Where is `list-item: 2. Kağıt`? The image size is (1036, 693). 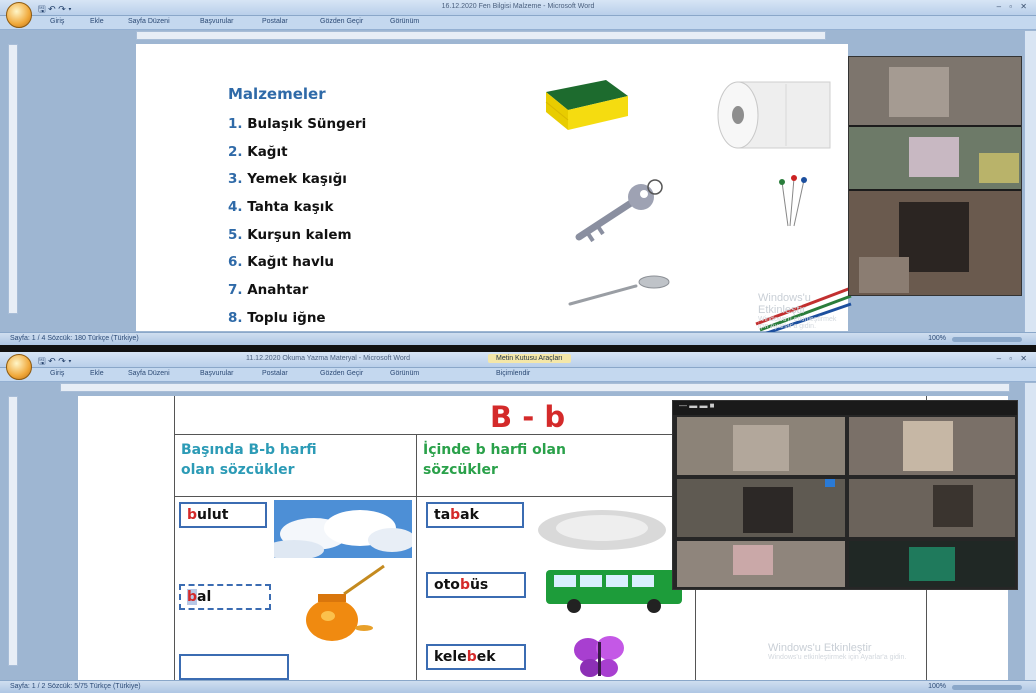 list-item: 2. Kağıt is located at coordinates (258, 151).